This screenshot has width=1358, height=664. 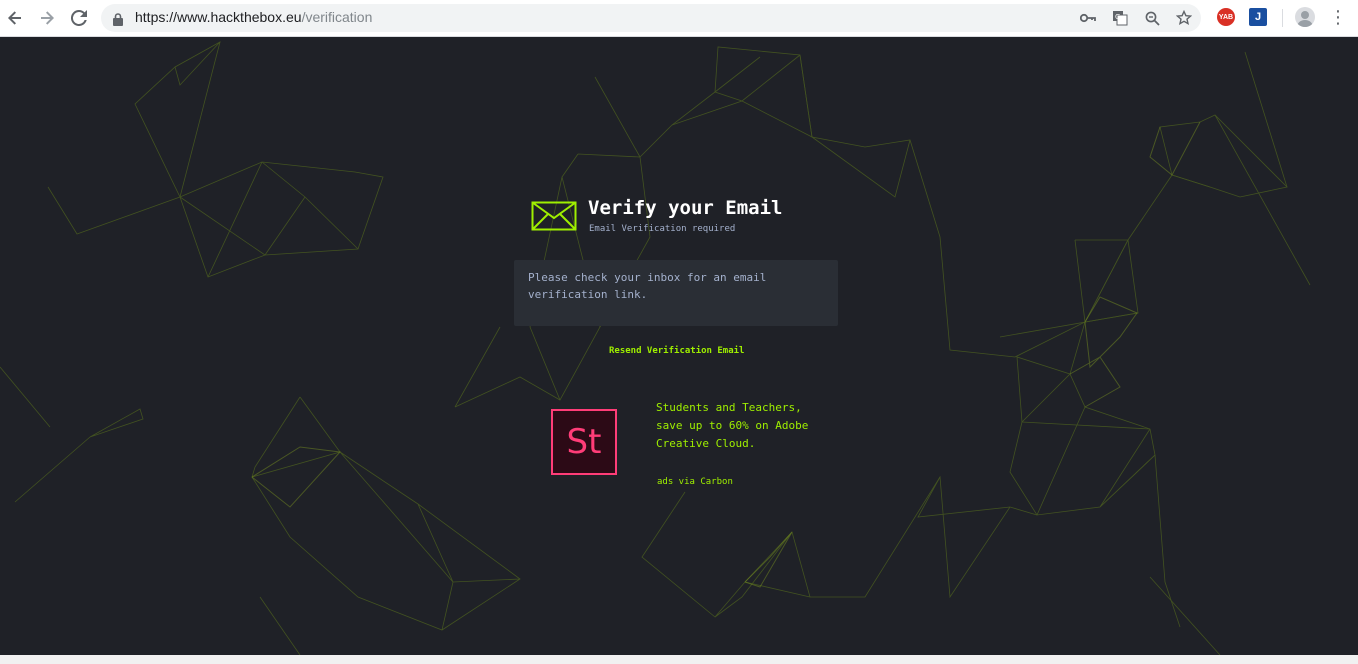 I want to click on extension-yab-label: YAB, so click(x=1226, y=17).